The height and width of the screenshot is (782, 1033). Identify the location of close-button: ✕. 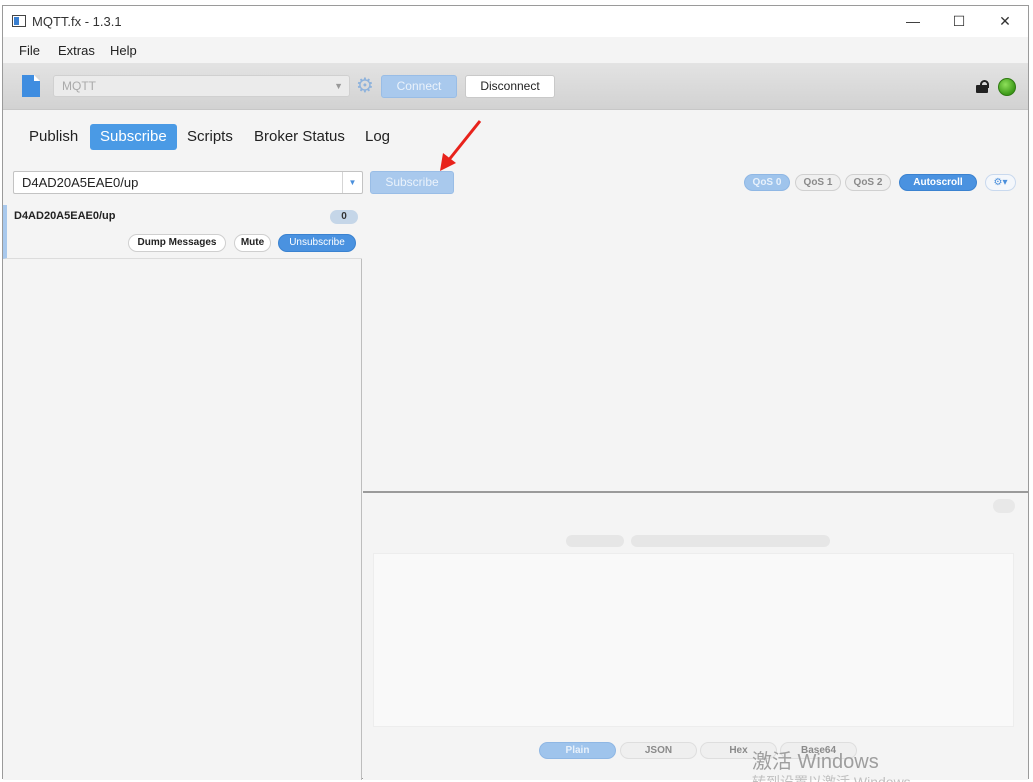
(1005, 21).